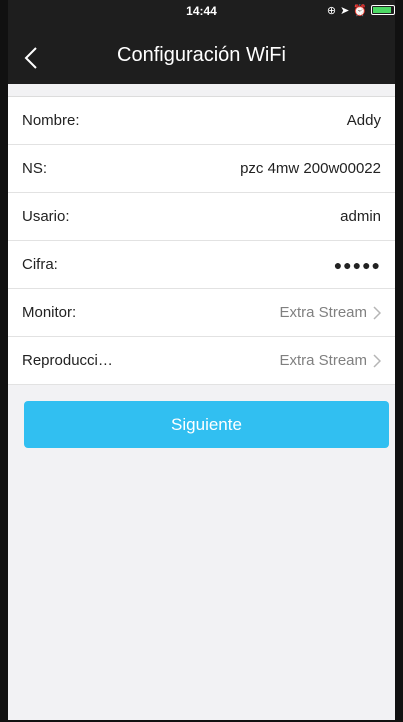  Describe the element at coordinates (345, 10) in the screenshot. I see `location-icon: ➤` at that location.